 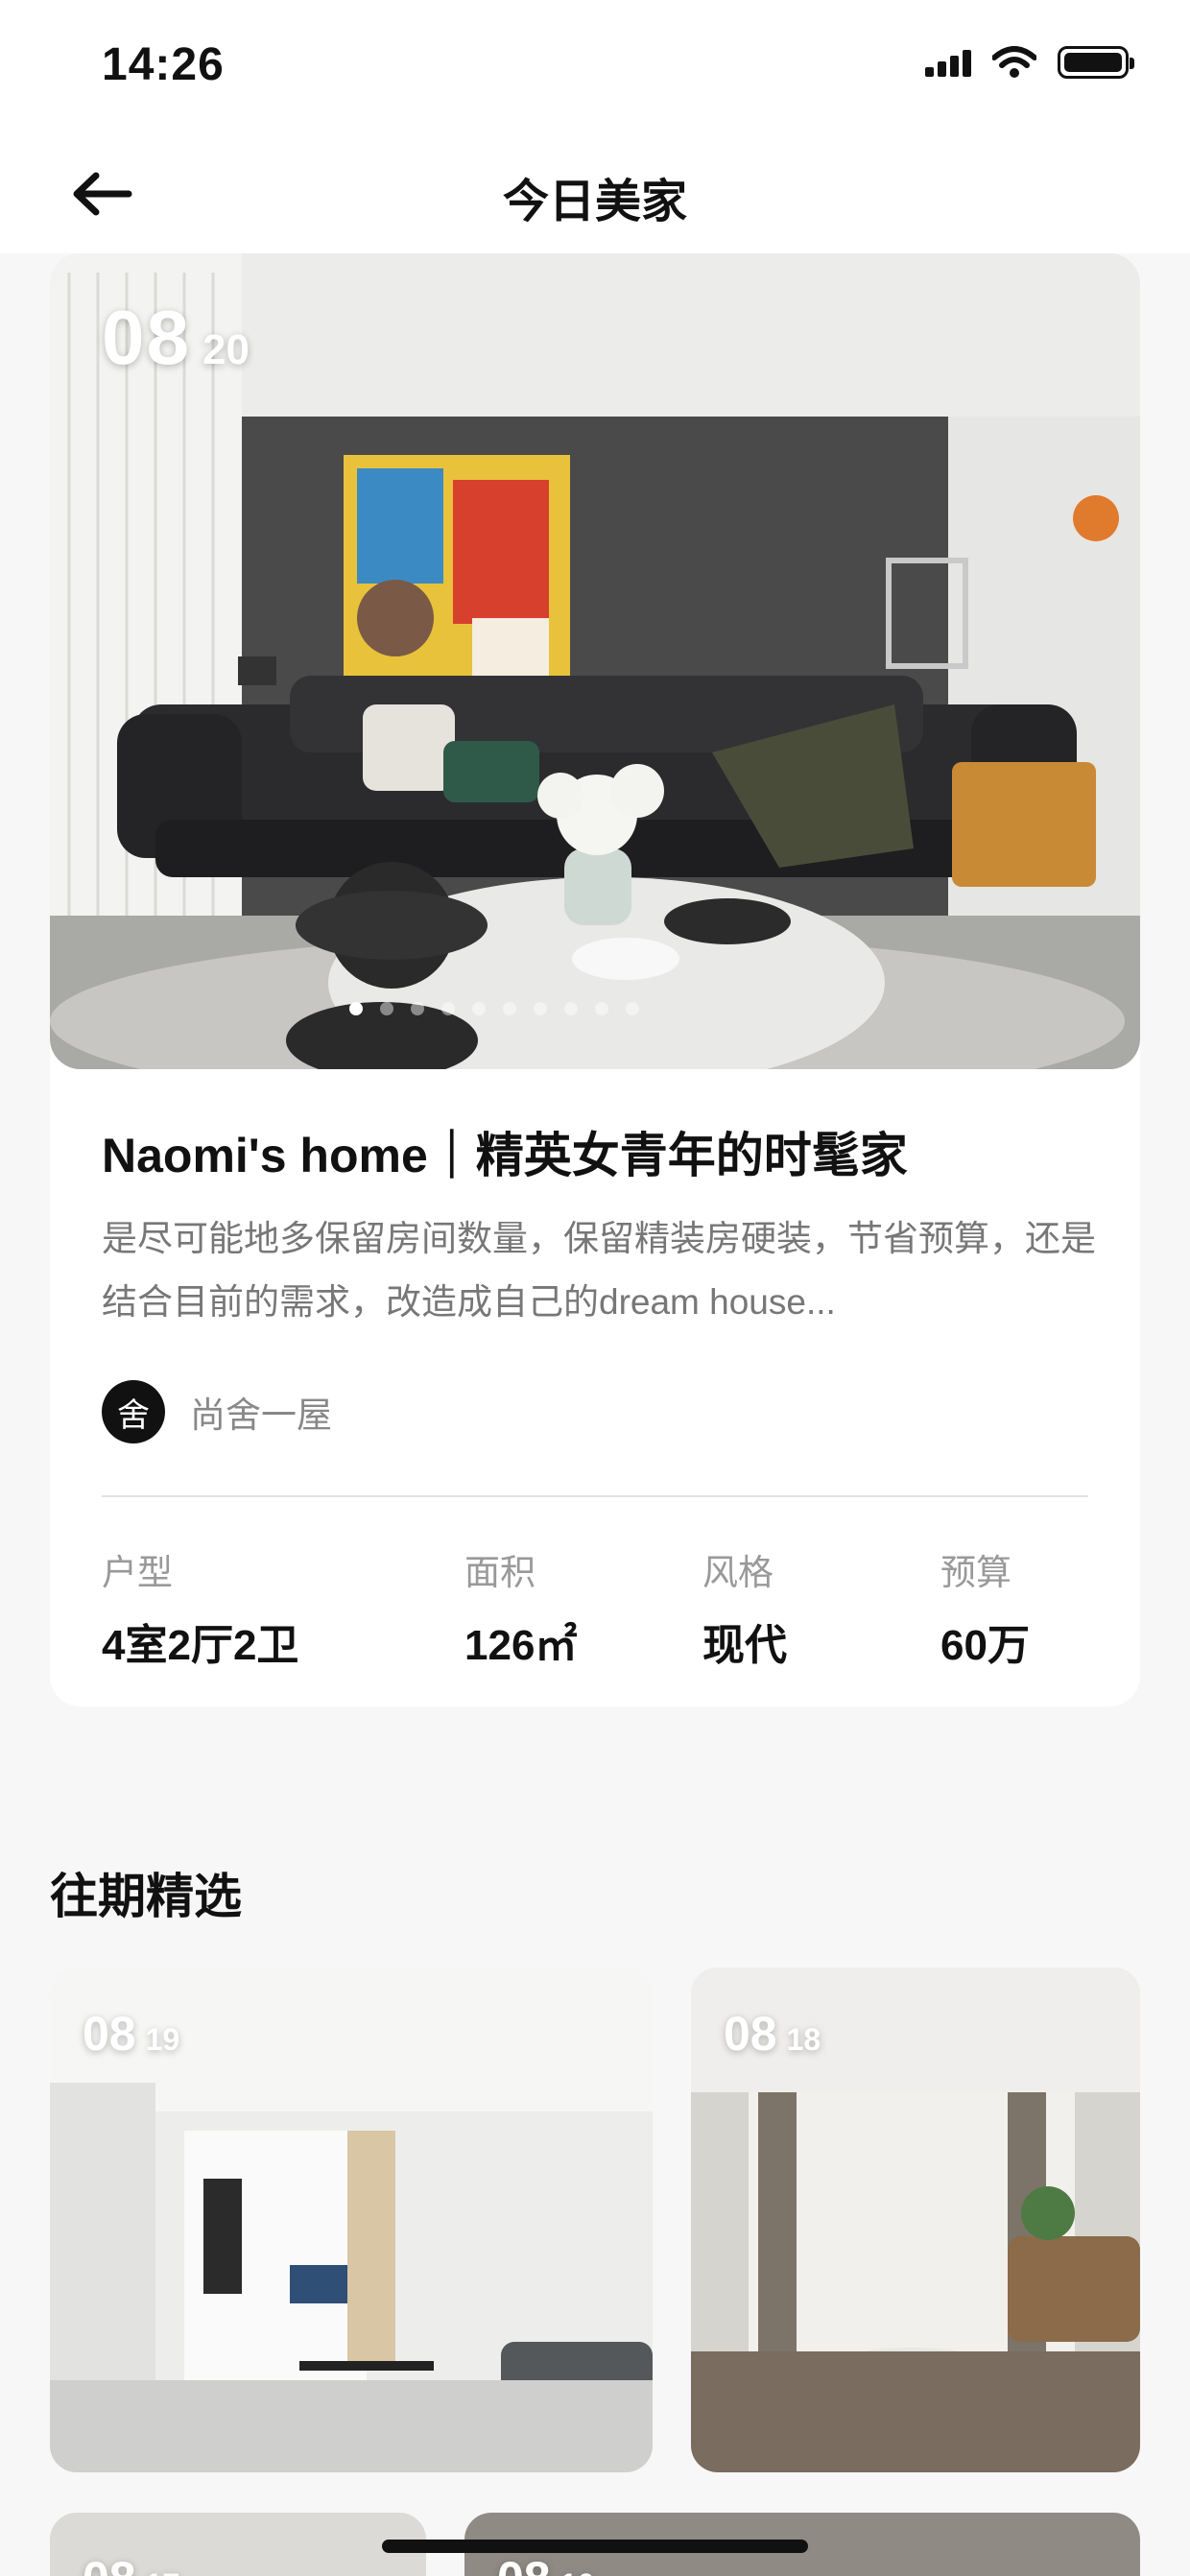 I want to click on spec-label: 预算, so click(x=976, y=1572).